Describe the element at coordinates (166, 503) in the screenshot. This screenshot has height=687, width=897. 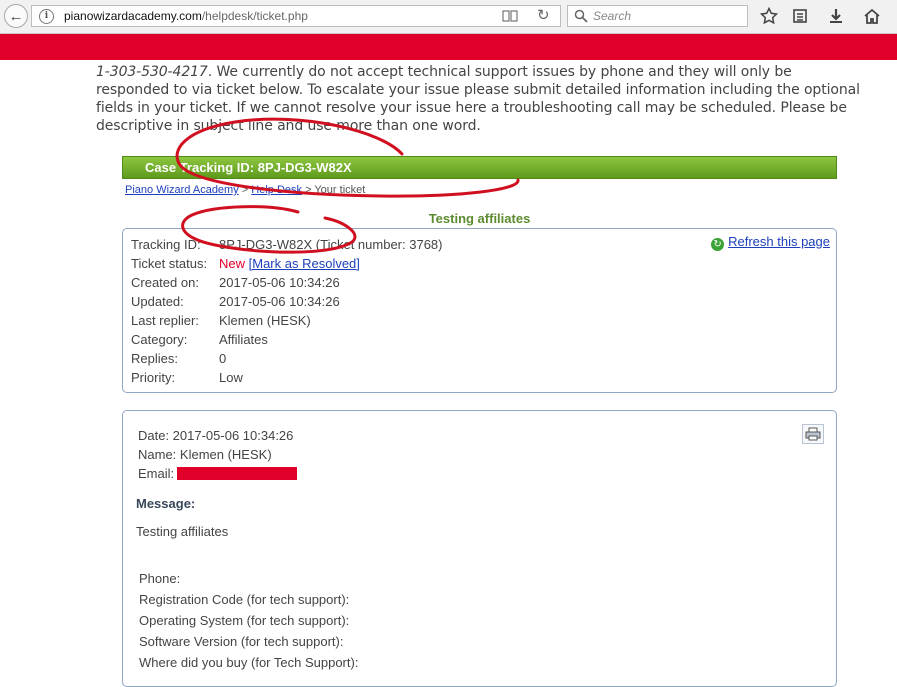
I see `message-heading: Message:` at that location.